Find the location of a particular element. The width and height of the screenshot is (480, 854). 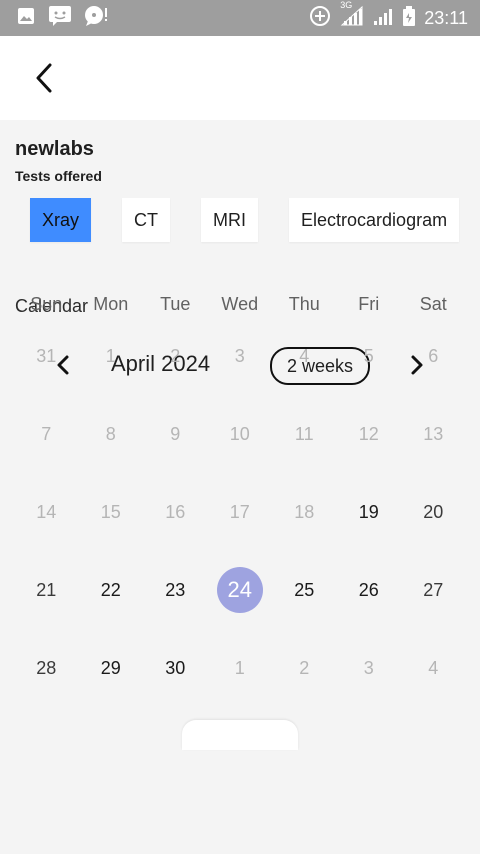

status-bar-right: 3G 23:11 is located at coordinates (388, 16).